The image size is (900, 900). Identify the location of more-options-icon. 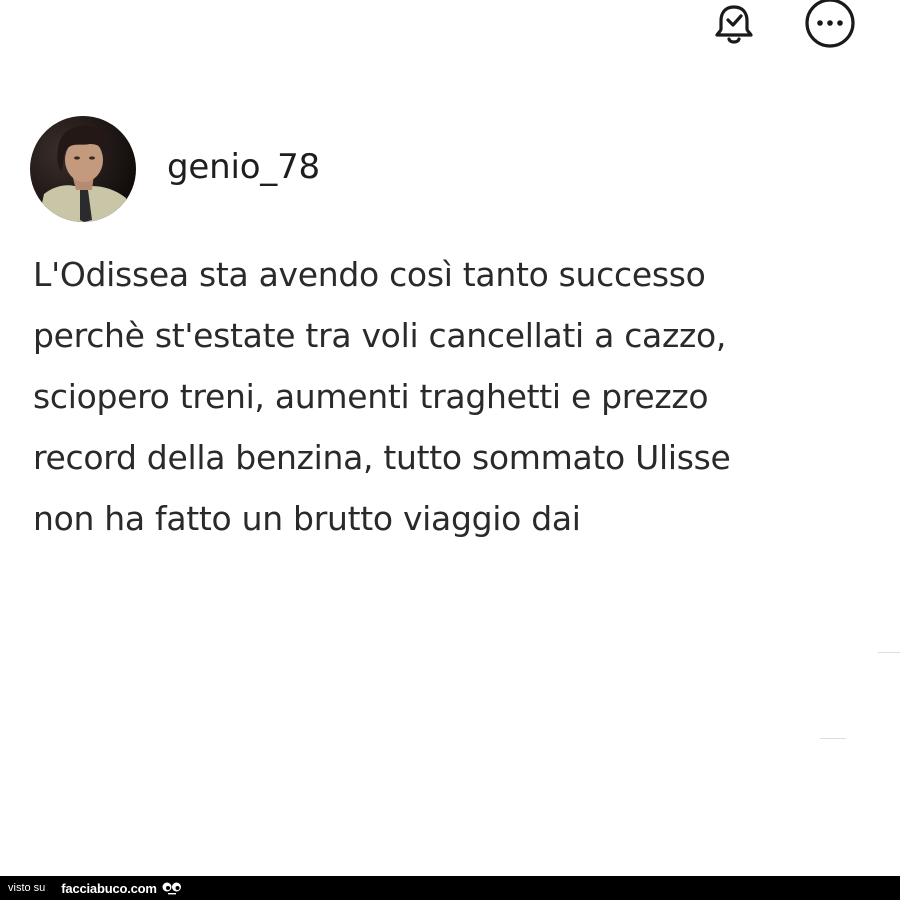
(830, 24).